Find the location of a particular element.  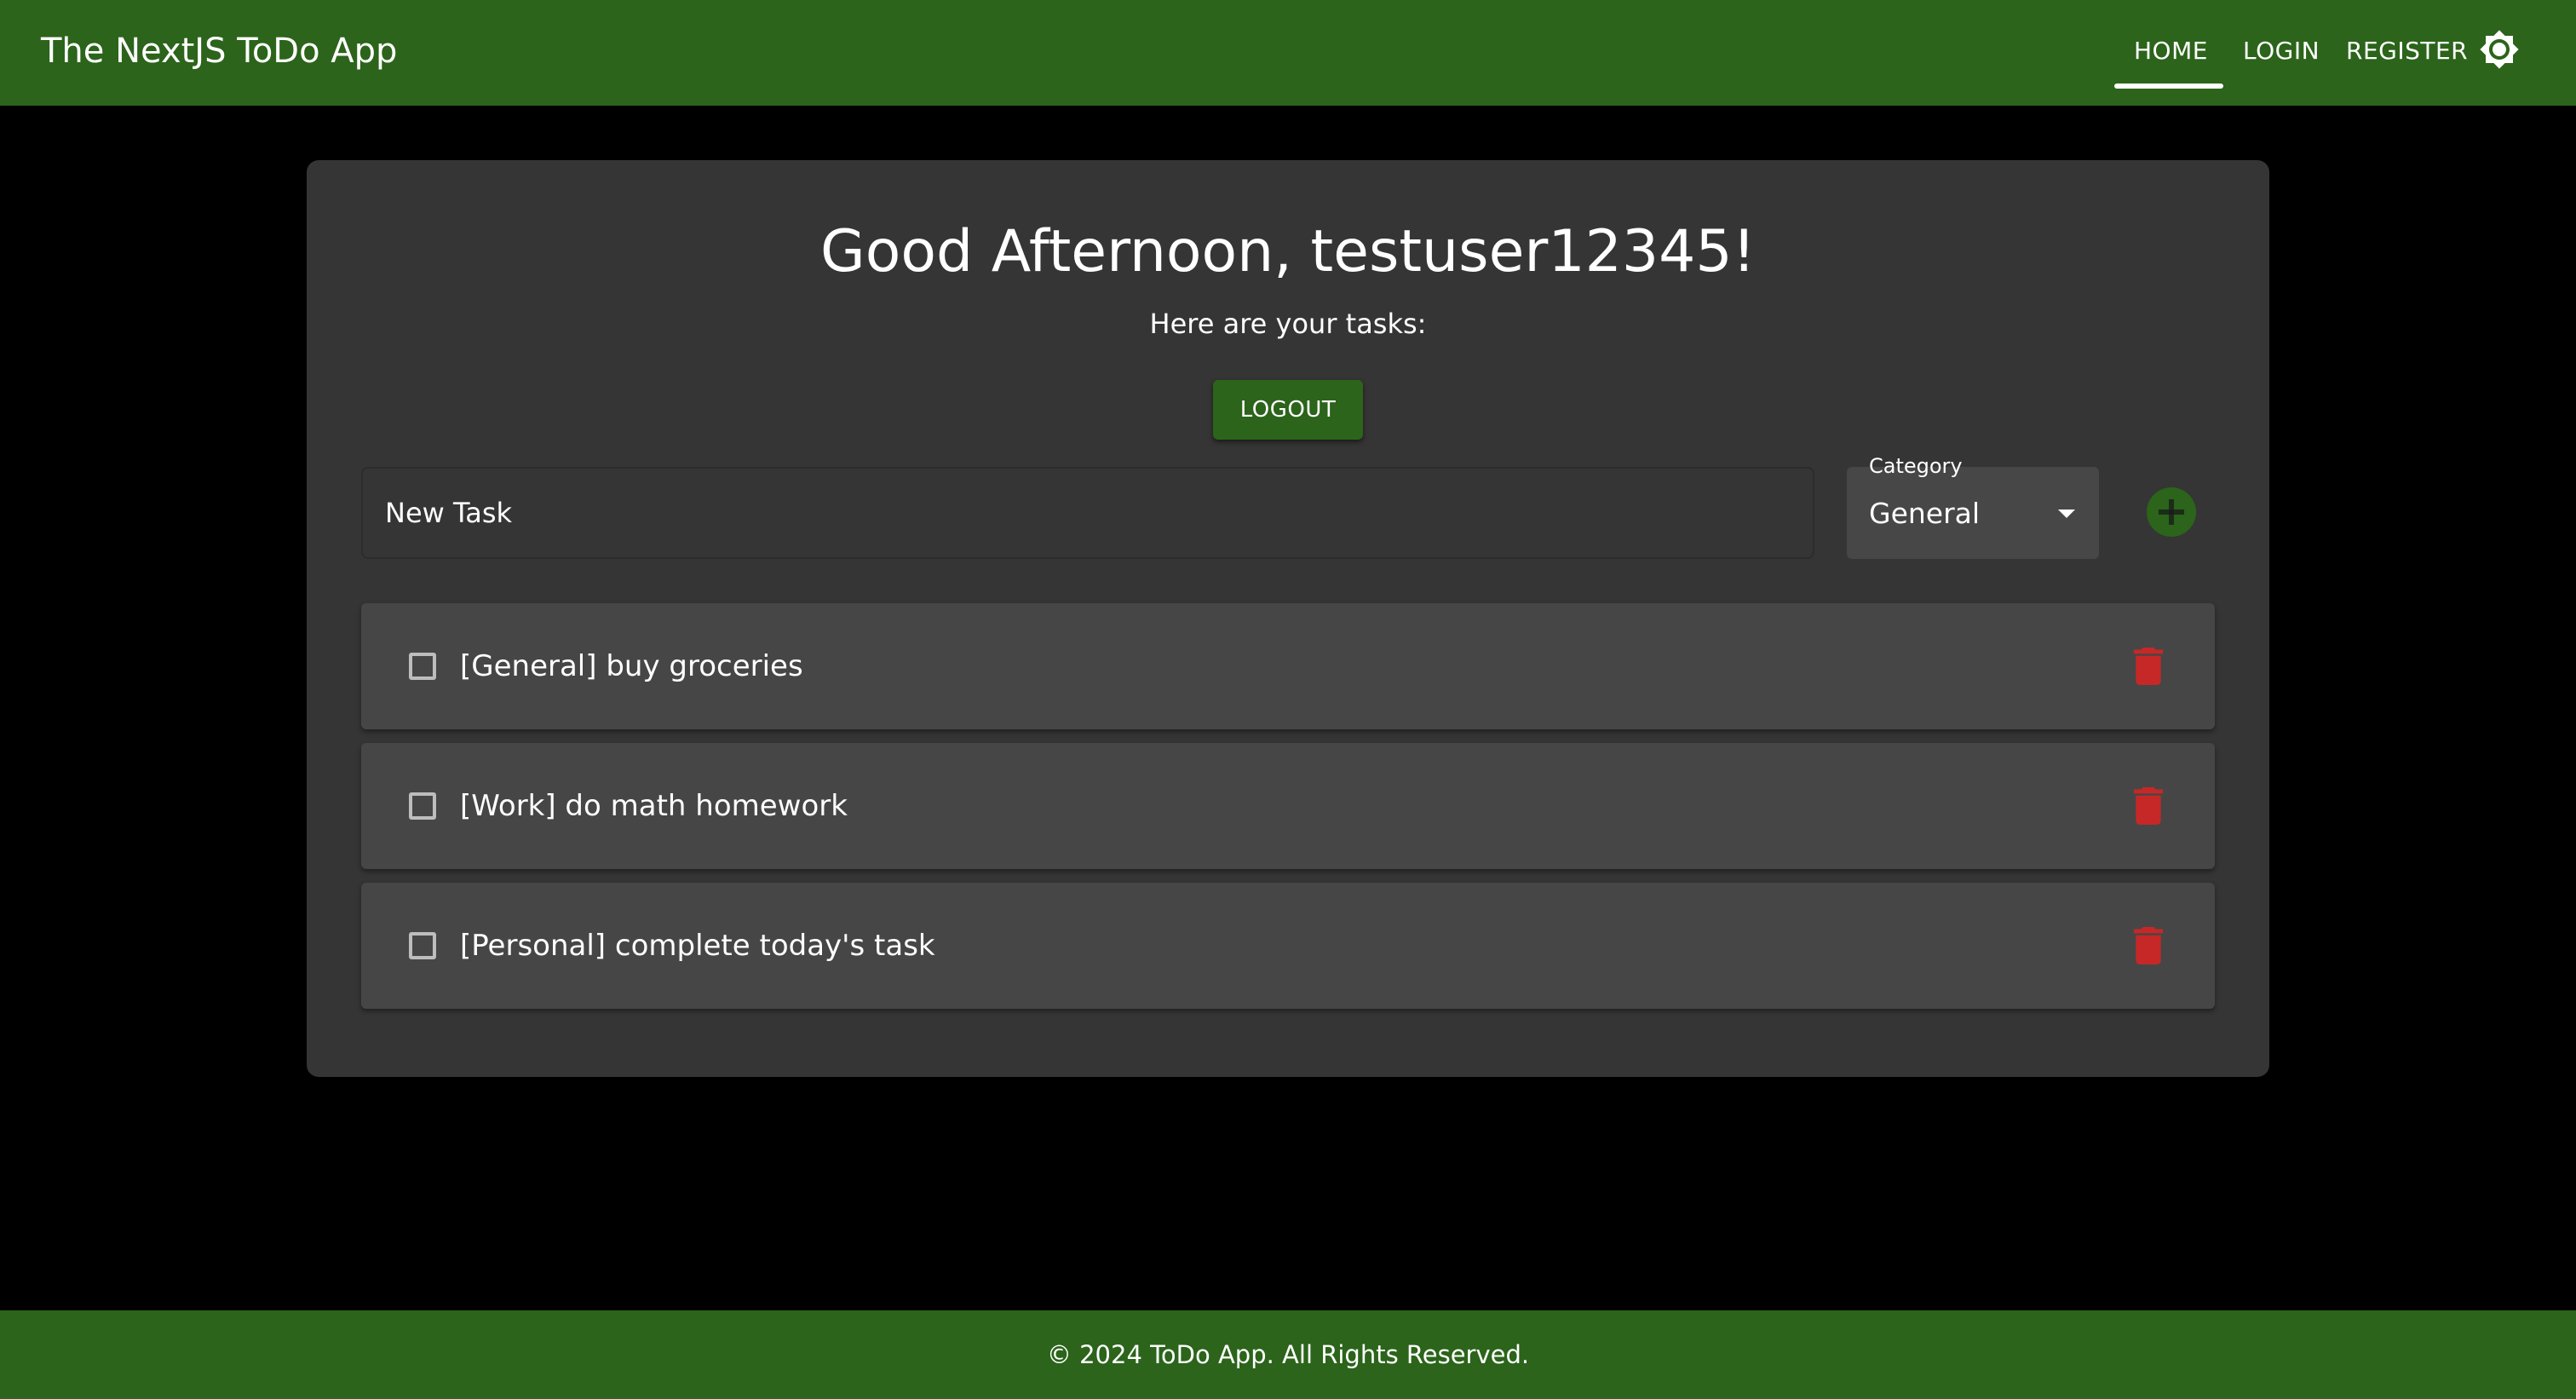

add-circle-icon is located at coordinates (2171, 512).